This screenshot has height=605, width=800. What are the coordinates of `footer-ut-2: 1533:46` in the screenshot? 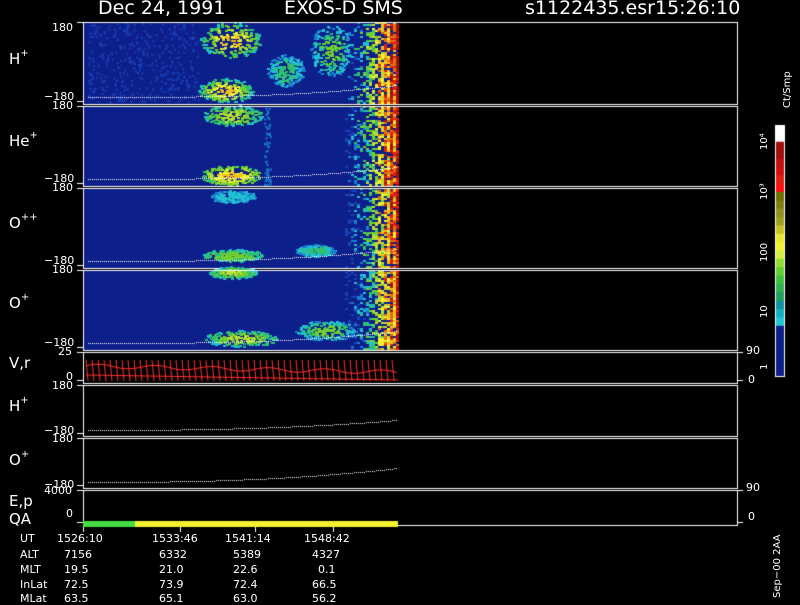 It's located at (175, 538).